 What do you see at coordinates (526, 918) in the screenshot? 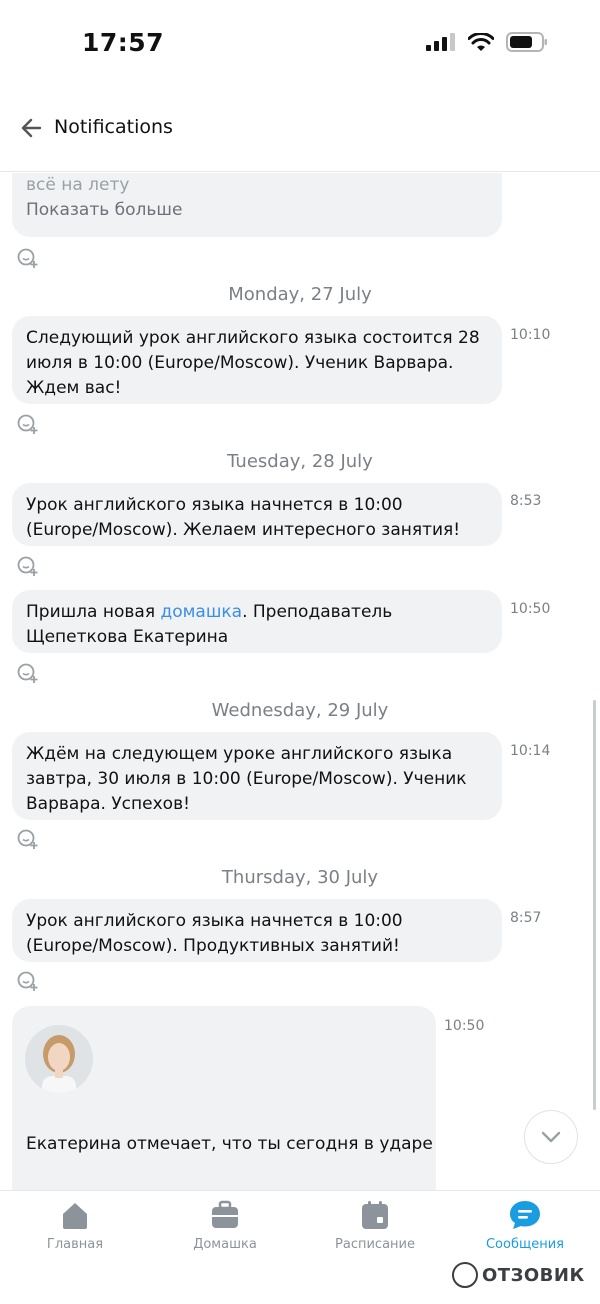
I see `message-time: 8:57` at bounding box center [526, 918].